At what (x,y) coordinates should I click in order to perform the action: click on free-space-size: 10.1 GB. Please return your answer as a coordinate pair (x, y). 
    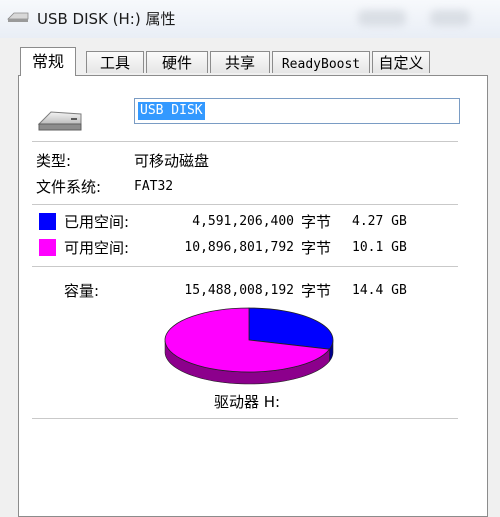
    Looking at the image, I should click on (379, 247).